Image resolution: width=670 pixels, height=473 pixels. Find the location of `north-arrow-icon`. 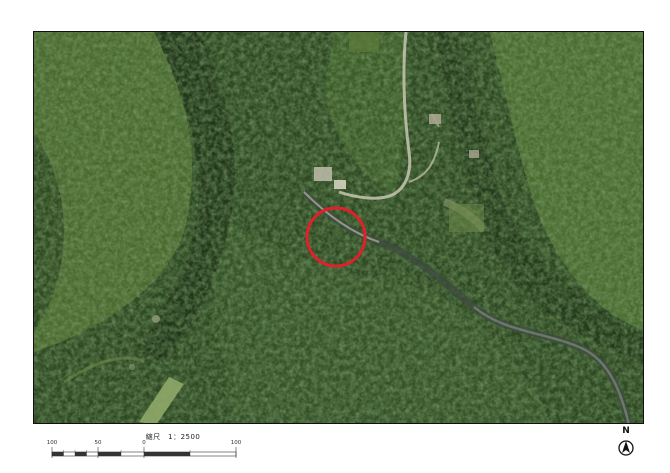

north-arrow-icon is located at coordinates (626, 448).